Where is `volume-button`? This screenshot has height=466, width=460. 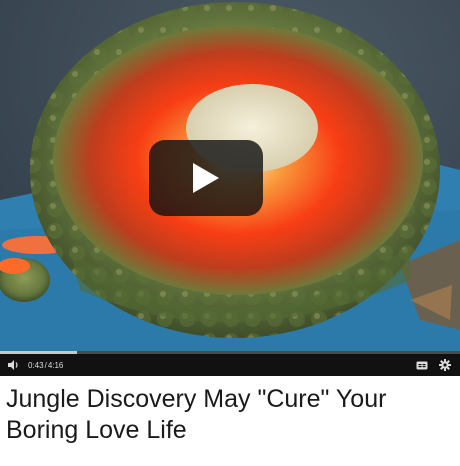 volume-button is located at coordinates (14, 365).